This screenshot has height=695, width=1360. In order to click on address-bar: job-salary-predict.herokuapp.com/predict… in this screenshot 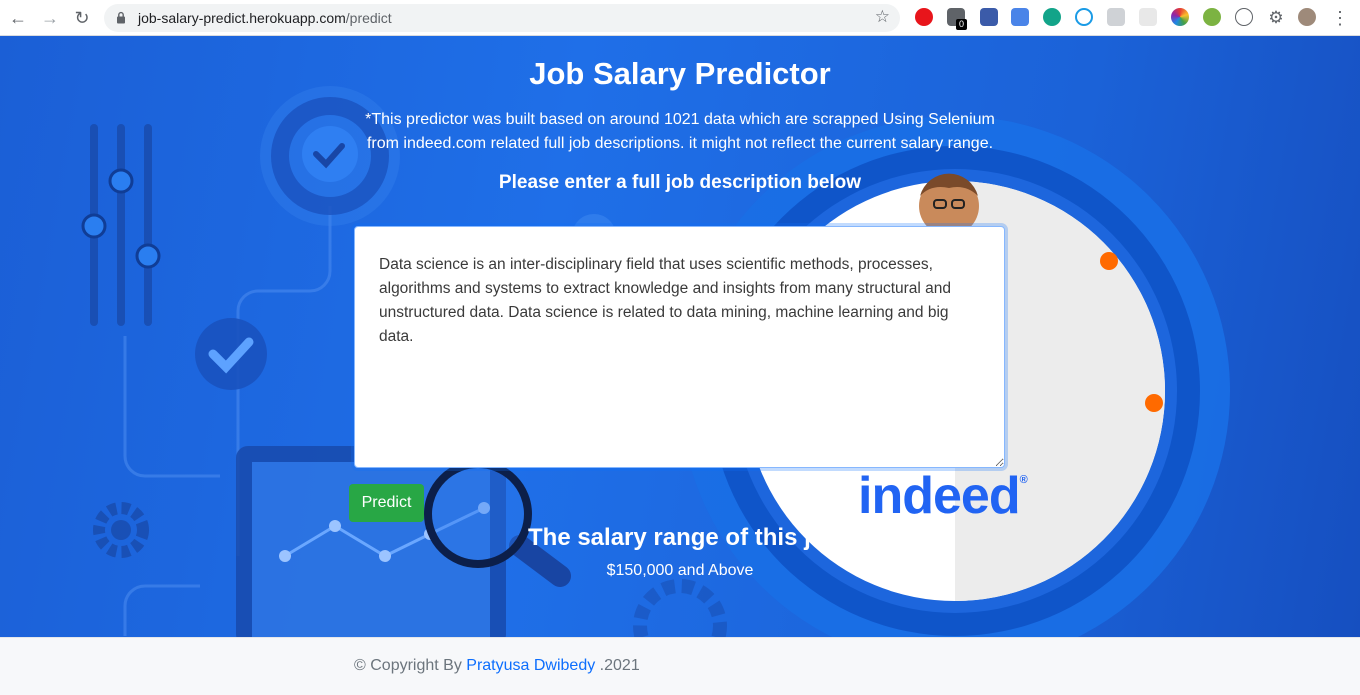, I will do `click(502, 18)`.